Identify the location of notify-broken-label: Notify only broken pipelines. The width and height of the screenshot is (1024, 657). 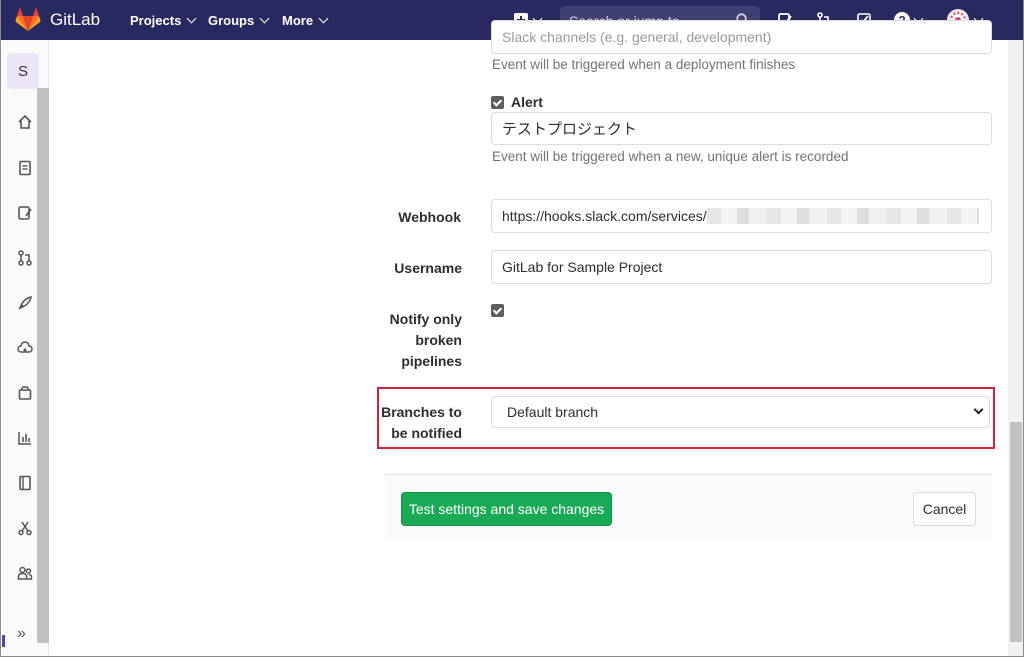
(416, 340).